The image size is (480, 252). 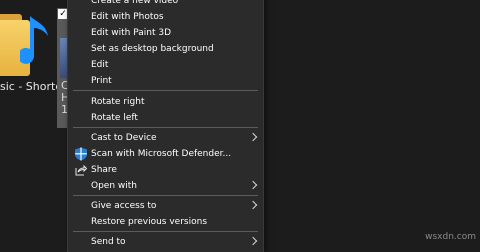 What do you see at coordinates (165, 17) in the screenshot?
I see `menu-item-edit-photos: Edit with Photos` at bounding box center [165, 17].